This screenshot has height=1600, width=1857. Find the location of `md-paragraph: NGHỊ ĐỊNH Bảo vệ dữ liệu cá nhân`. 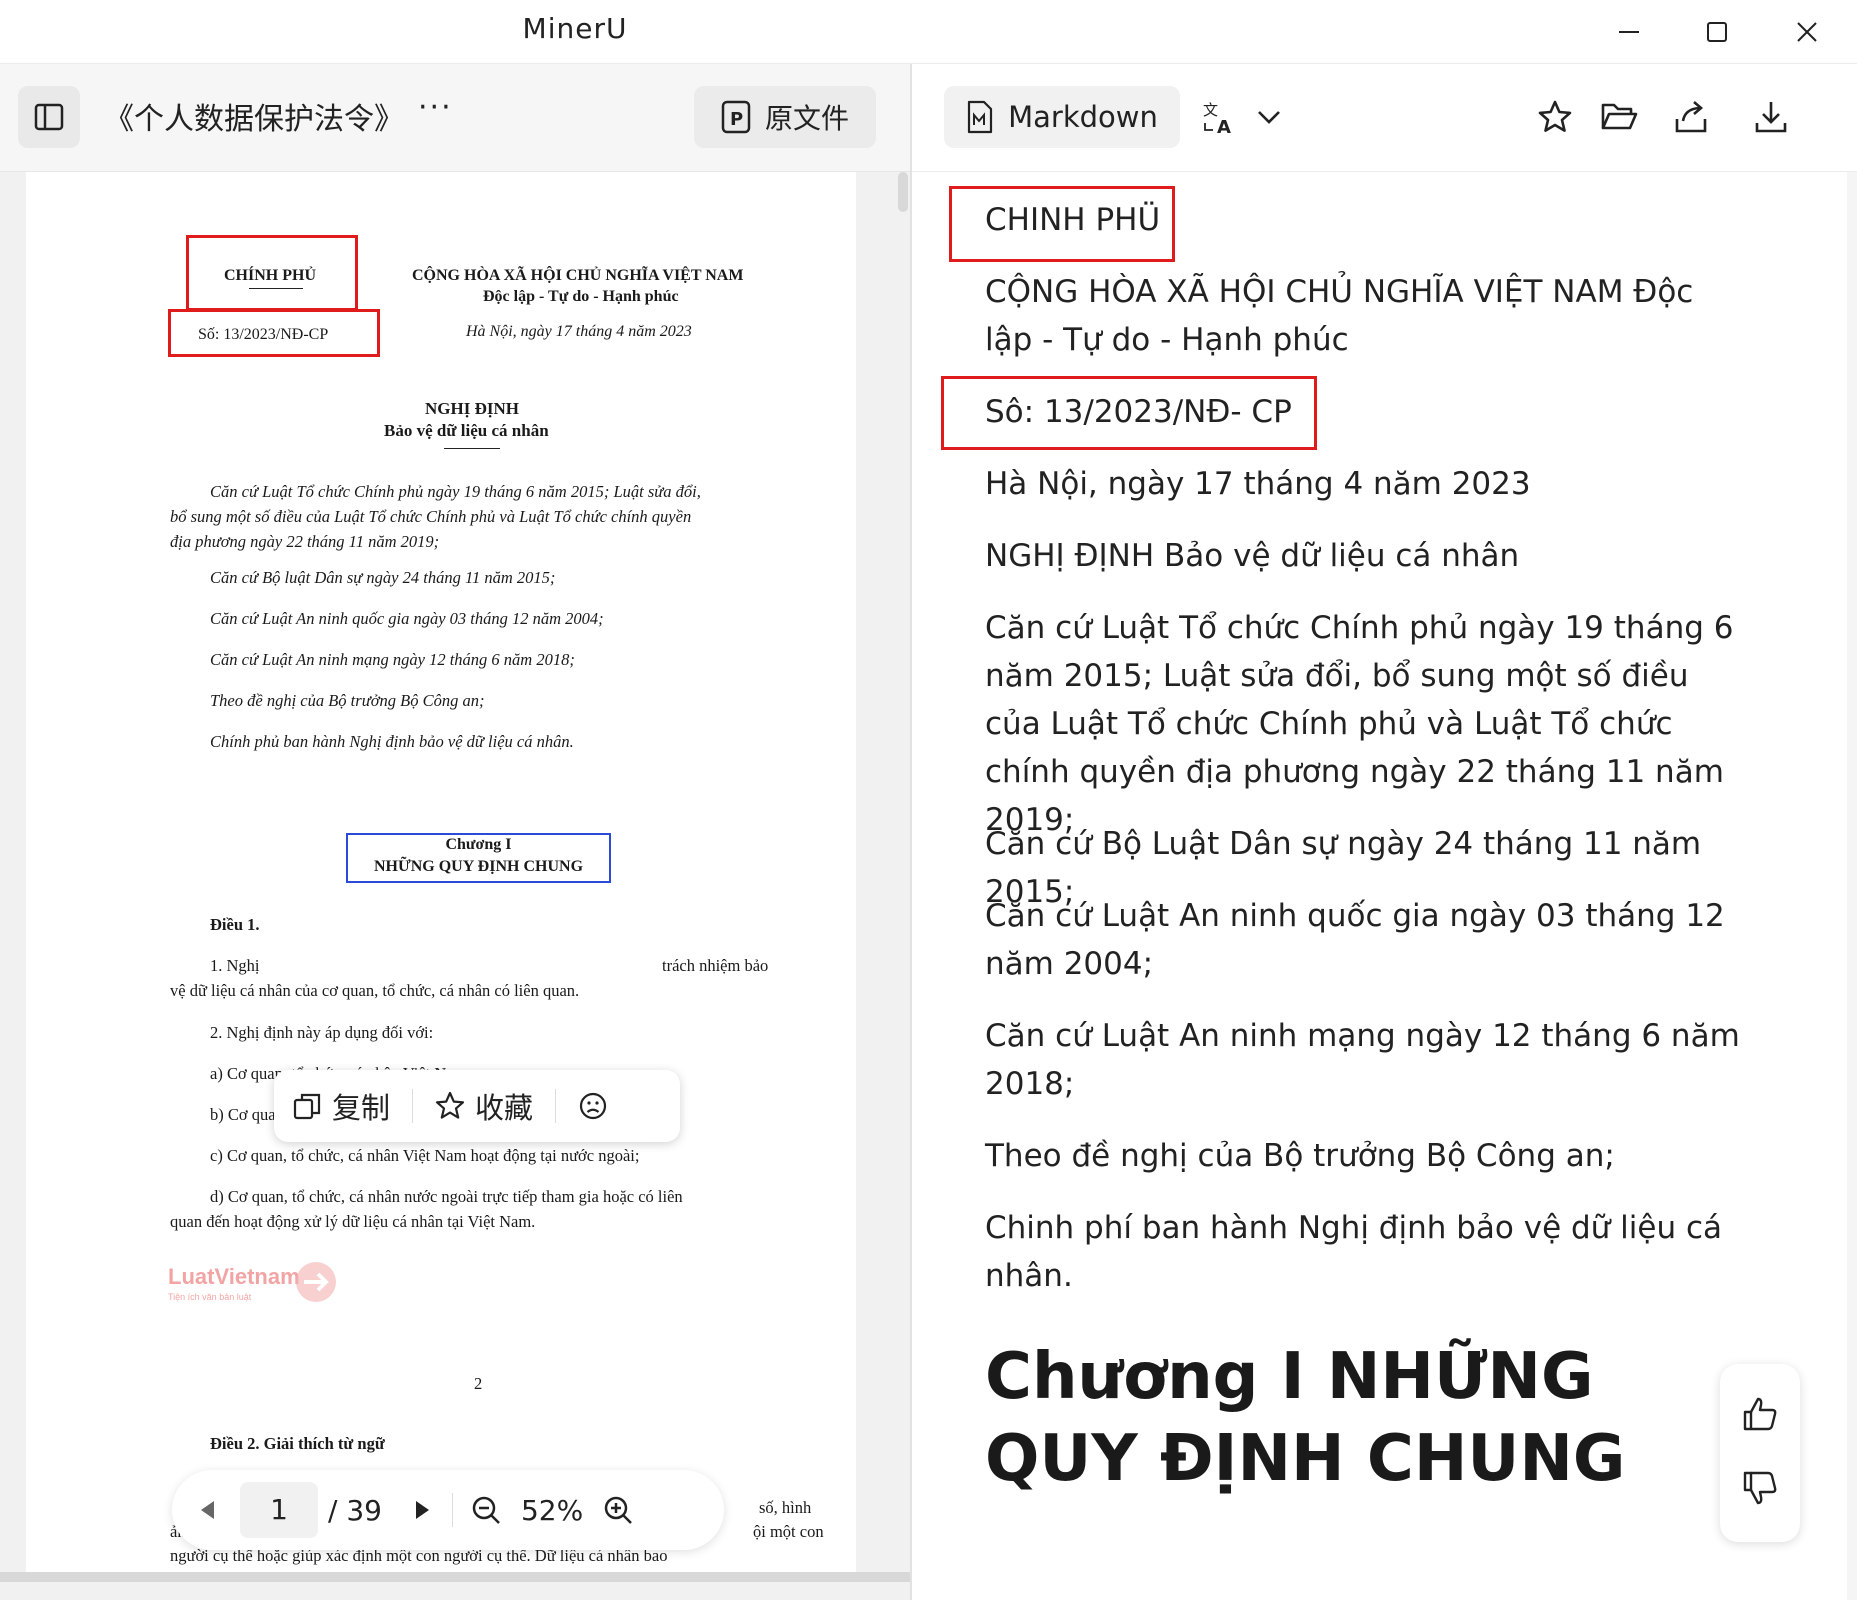

md-paragraph: NGHỊ ĐỊNH Bảo vệ dữ liệu cá nhân is located at coordinates (1252, 556).